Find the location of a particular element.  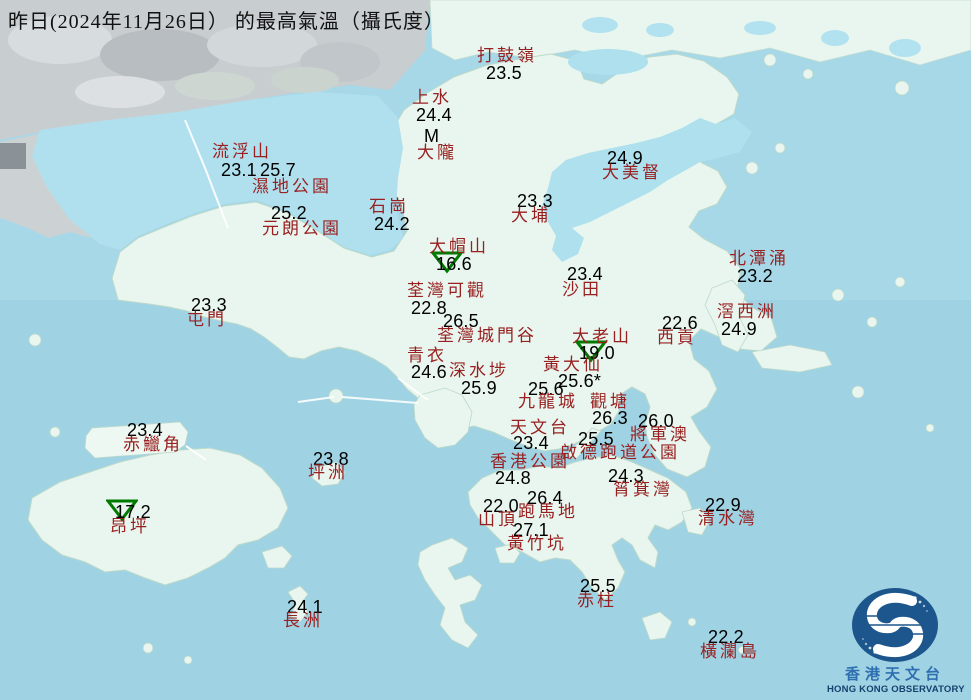

station-value: 16.6 is located at coordinates (454, 264).